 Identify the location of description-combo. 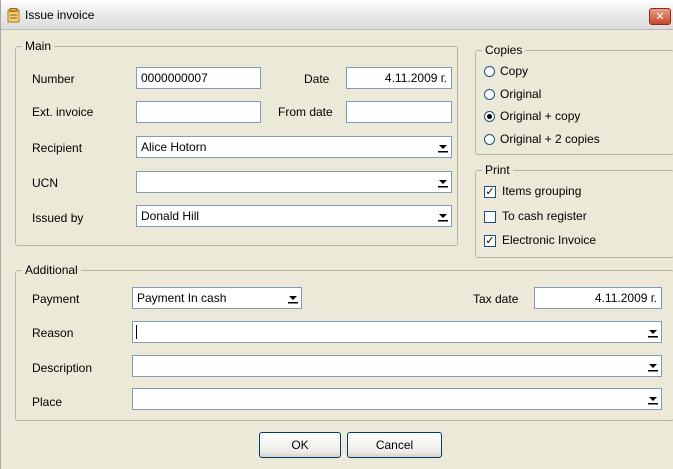
(397, 366).